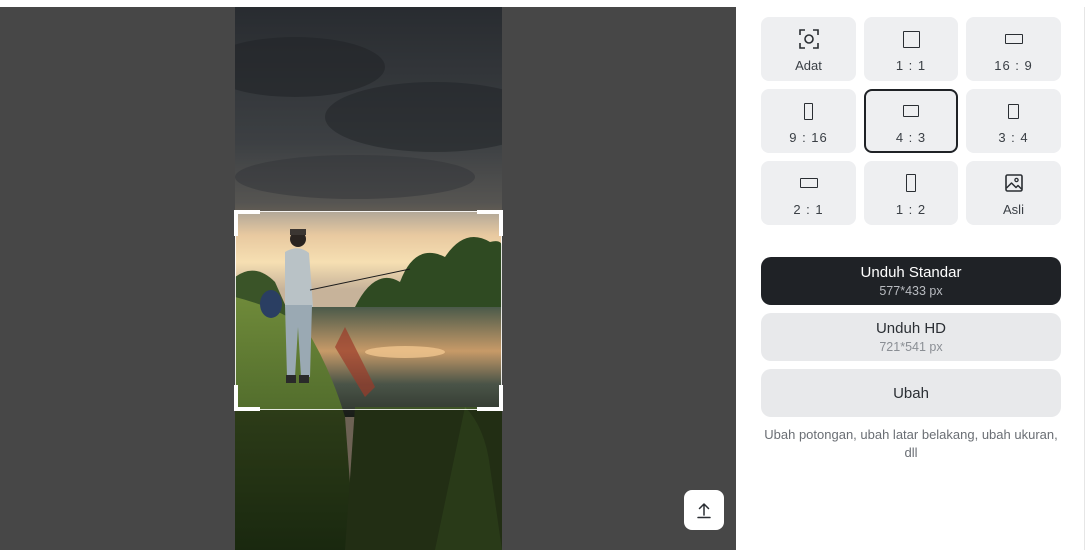  What do you see at coordinates (911, 111) in the screenshot?
I see `landscape-rect-icon` at bounding box center [911, 111].